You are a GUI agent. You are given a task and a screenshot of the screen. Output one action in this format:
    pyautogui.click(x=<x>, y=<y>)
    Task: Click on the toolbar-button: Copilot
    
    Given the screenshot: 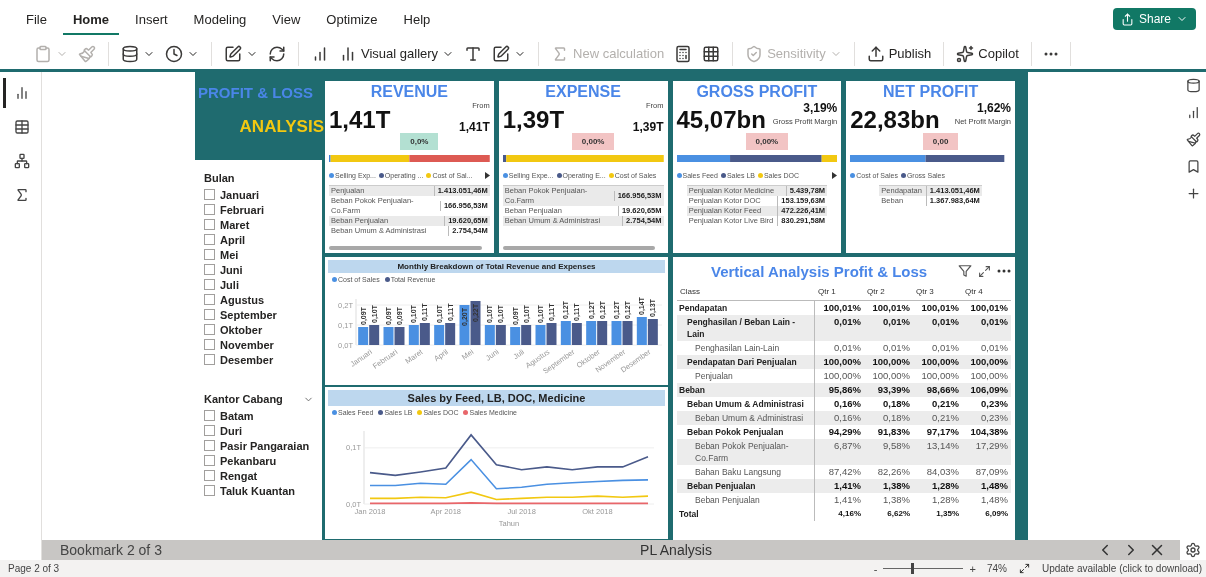 What is the action you would take?
    pyautogui.click(x=987, y=53)
    